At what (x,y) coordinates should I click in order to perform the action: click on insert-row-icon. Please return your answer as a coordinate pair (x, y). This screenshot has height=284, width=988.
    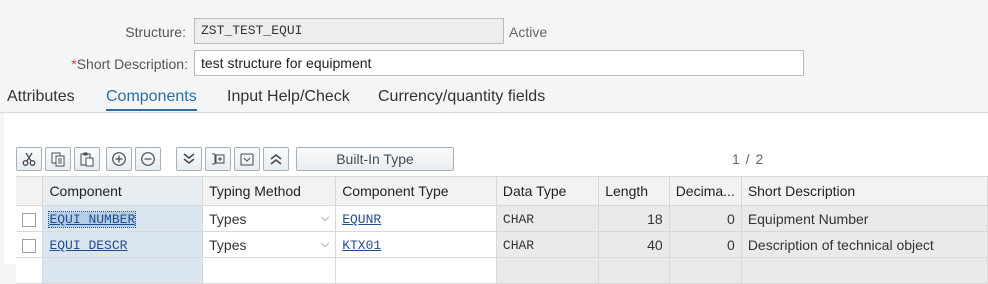
    Looking at the image, I should click on (119, 159).